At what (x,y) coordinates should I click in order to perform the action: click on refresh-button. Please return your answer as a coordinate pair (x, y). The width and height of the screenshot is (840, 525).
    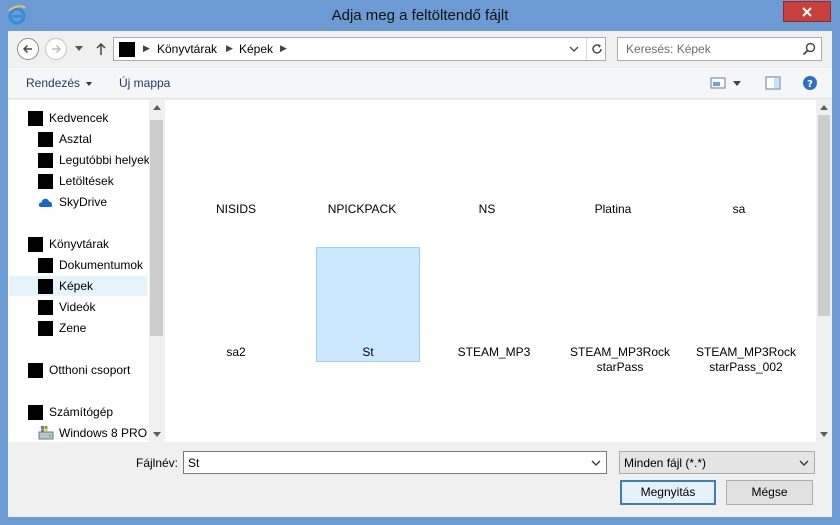
    Looking at the image, I should click on (596, 49).